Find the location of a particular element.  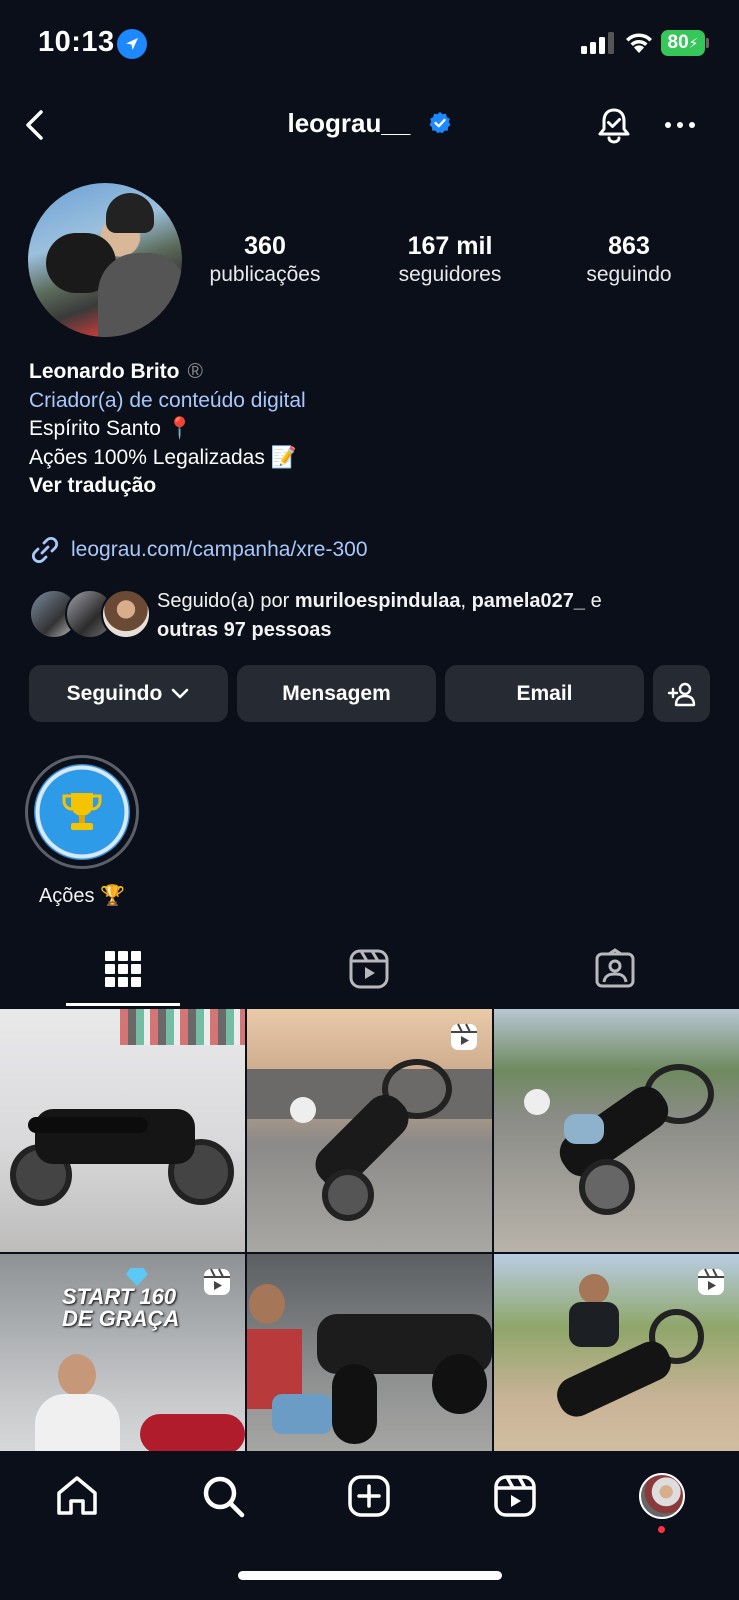

following-button: Seguindo is located at coordinates (128, 693).